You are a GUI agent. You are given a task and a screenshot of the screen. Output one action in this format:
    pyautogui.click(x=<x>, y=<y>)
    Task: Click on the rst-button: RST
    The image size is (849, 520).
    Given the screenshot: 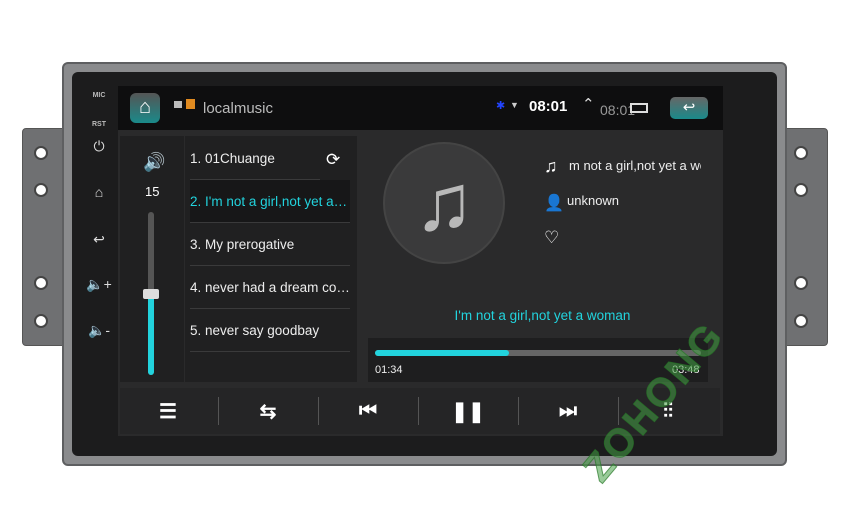 What is the action you would take?
    pyautogui.click(x=99, y=124)
    